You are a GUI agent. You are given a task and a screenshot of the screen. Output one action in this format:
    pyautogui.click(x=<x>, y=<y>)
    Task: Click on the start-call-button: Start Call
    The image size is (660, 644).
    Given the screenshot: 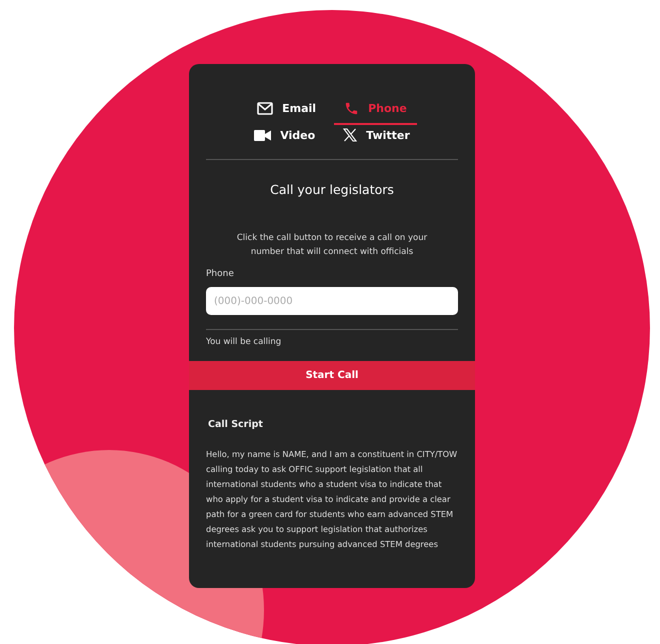 What is the action you would take?
    pyautogui.click(x=332, y=375)
    